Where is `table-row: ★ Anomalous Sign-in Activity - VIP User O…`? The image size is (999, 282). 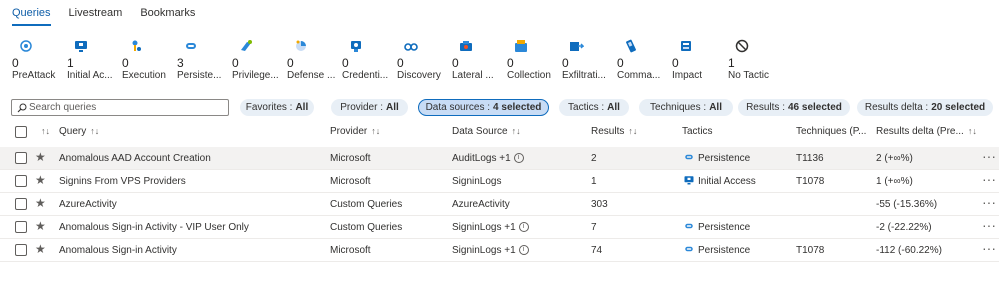
table-row: ★ Anomalous Sign-in Activity - VIP User O… is located at coordinates (499, 227).